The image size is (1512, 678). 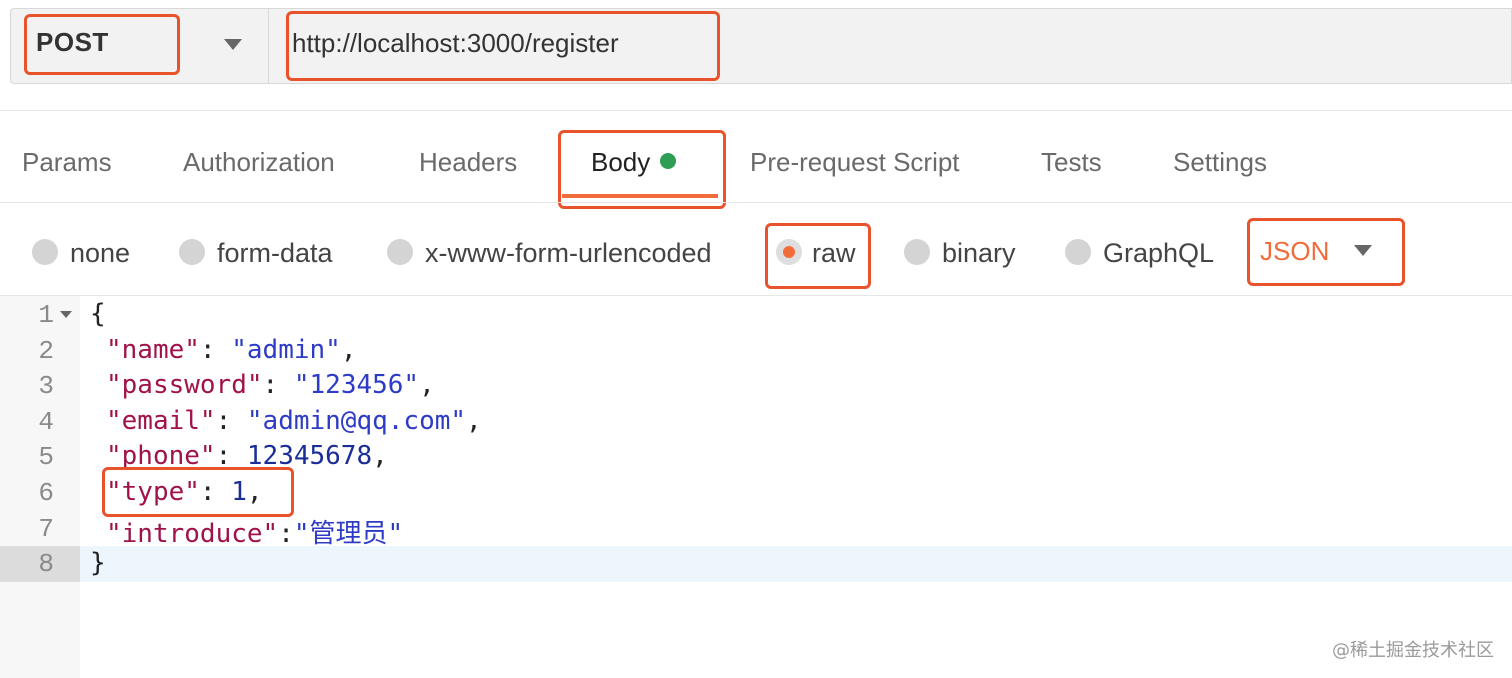 What do you see at coordinates (286, 350) in the screenshot?
I see `json-value: "admin"` at bounding box center [286, 350].